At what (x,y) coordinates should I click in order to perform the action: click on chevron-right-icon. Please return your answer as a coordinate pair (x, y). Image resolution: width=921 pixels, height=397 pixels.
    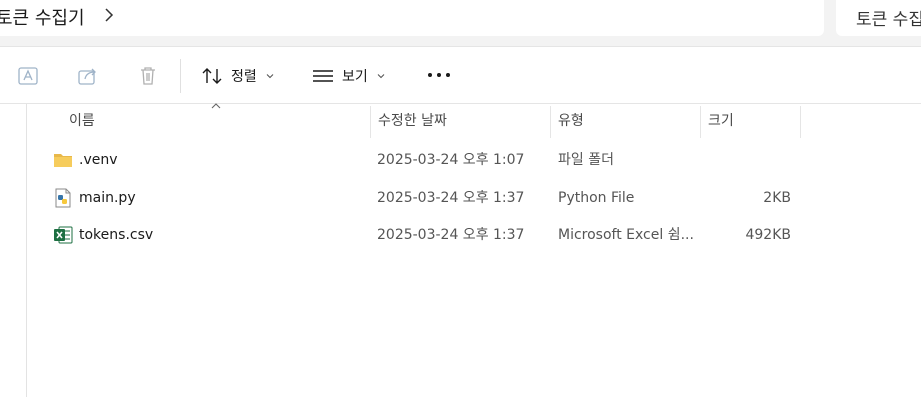
    Looking at the image, I should click on (109, 15).